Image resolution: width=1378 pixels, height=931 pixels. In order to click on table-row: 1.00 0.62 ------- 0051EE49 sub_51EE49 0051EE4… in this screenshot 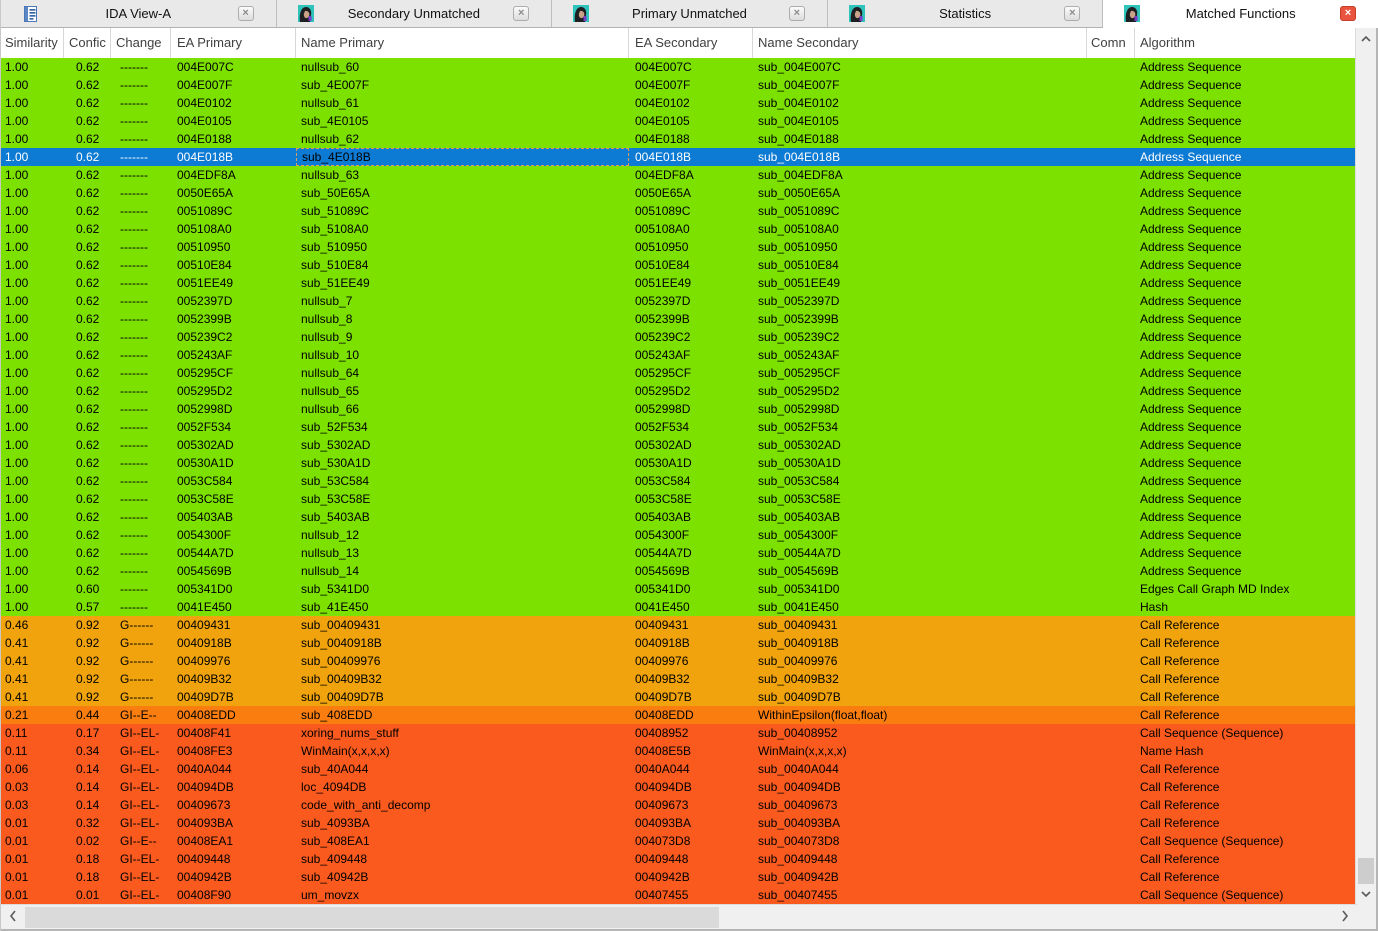, I will do `click(679, 283)`.